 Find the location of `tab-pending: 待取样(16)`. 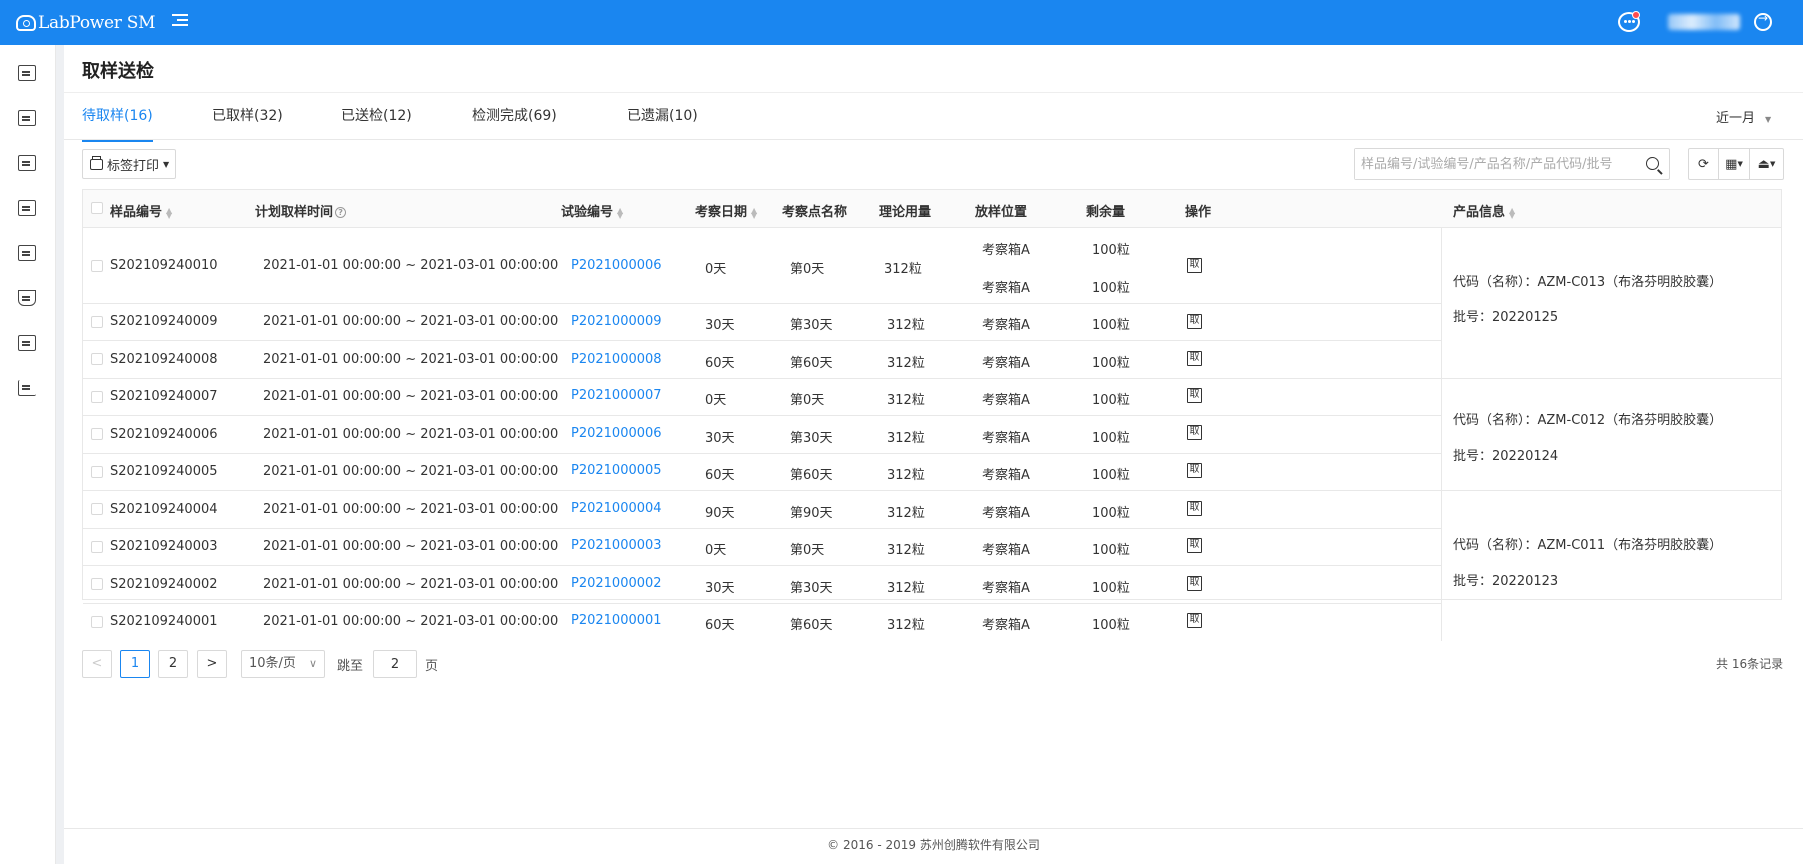

tab-pending: 待取样(16) is located at coordinates (117, 123).